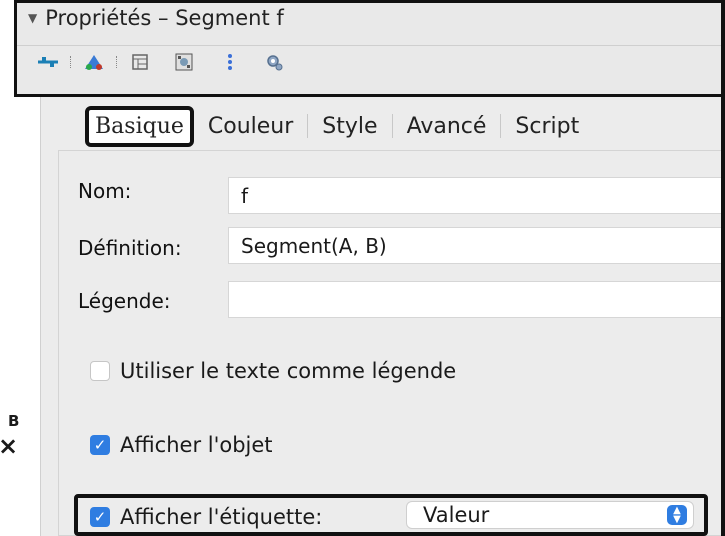 Image resolution: width=725 pixels, height=536 pixels. Describe the element at coordinates (476, 195) in the screenshot. I see `name-field: f` at that location.